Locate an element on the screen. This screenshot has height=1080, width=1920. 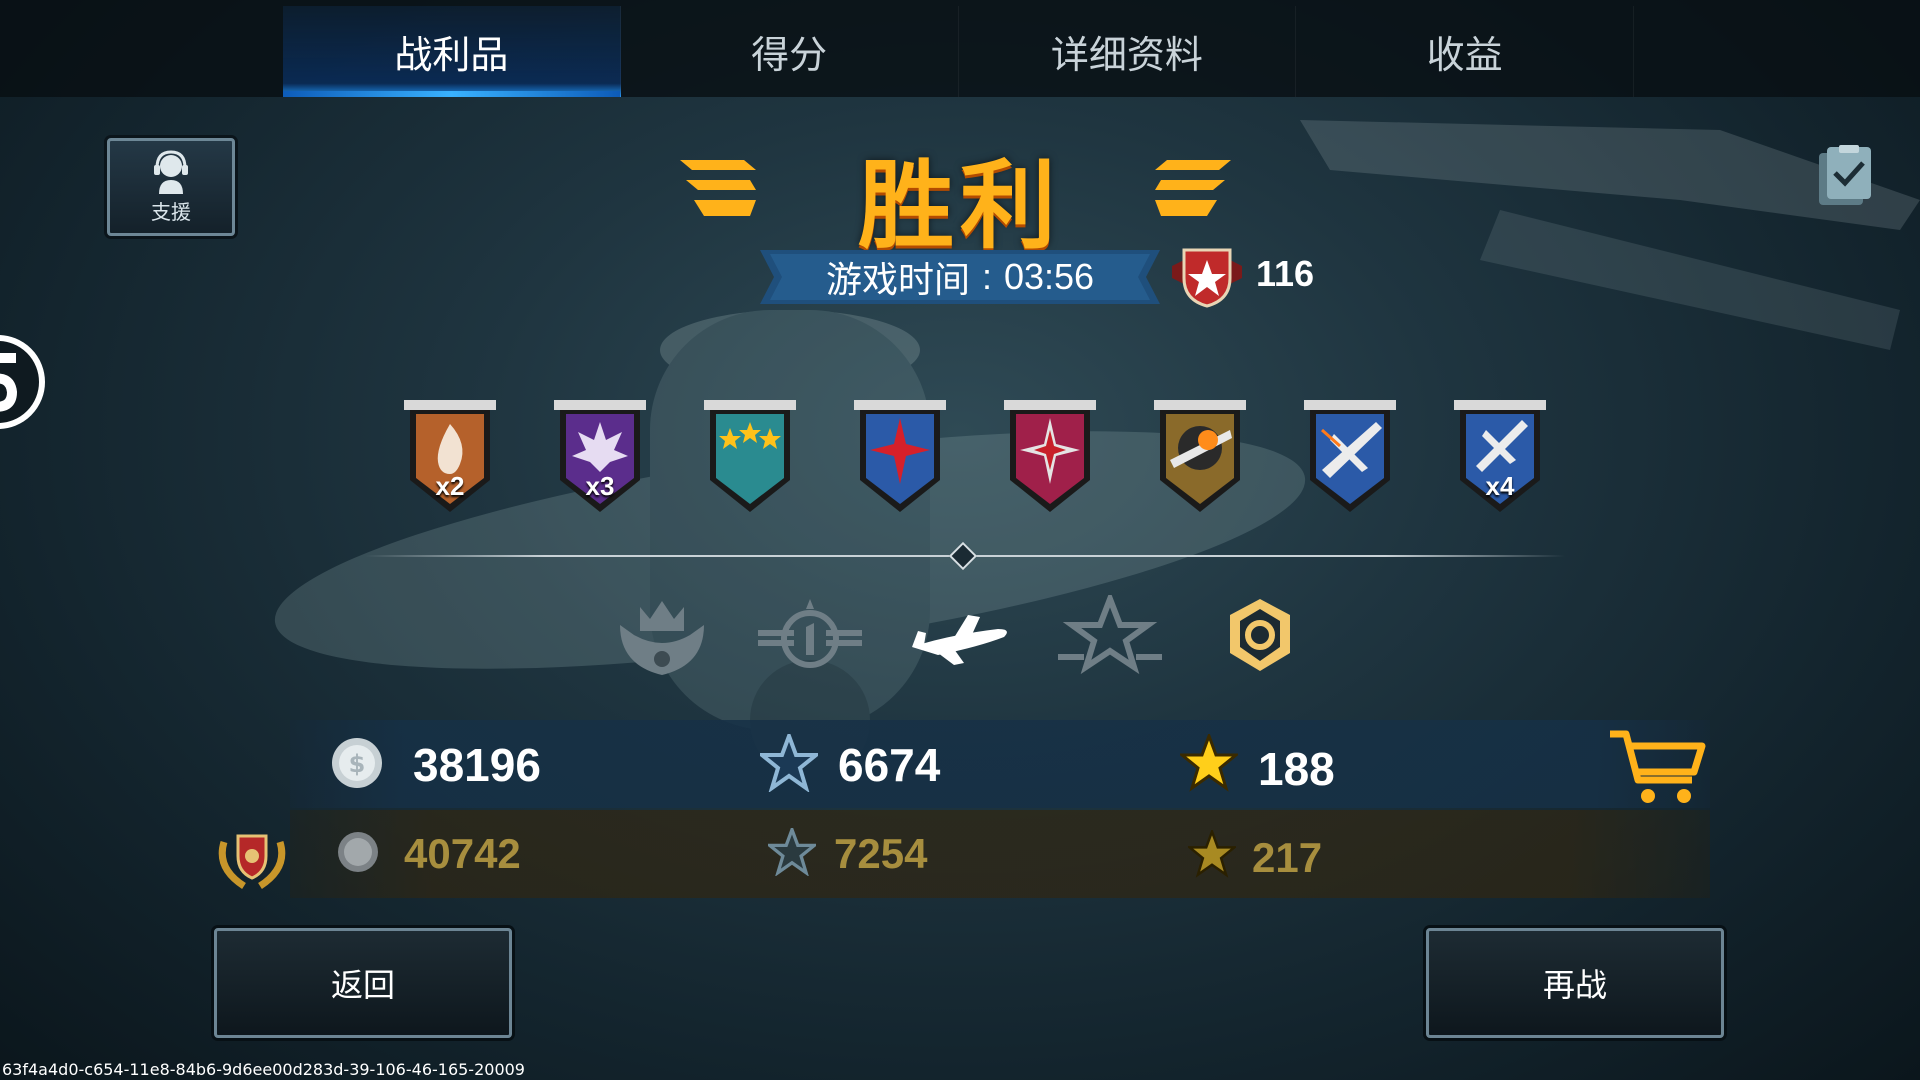
back-button: 返回 is located at coordinates (363, 983).